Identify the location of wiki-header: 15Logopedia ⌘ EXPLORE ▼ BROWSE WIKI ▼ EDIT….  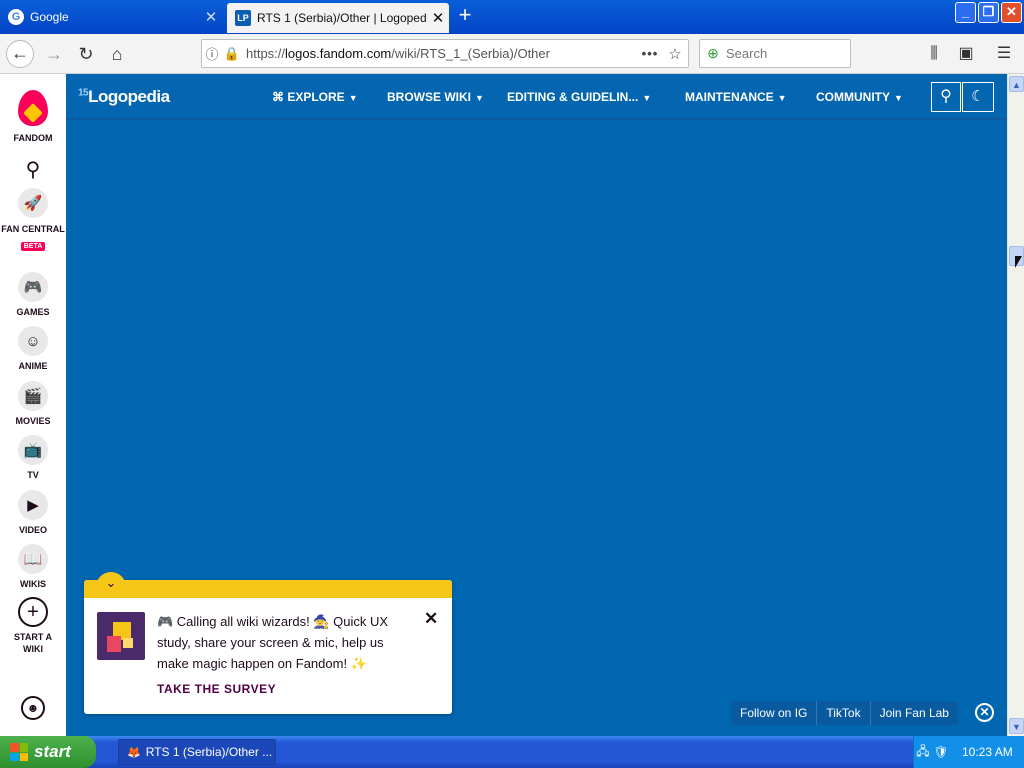
(536, 97).